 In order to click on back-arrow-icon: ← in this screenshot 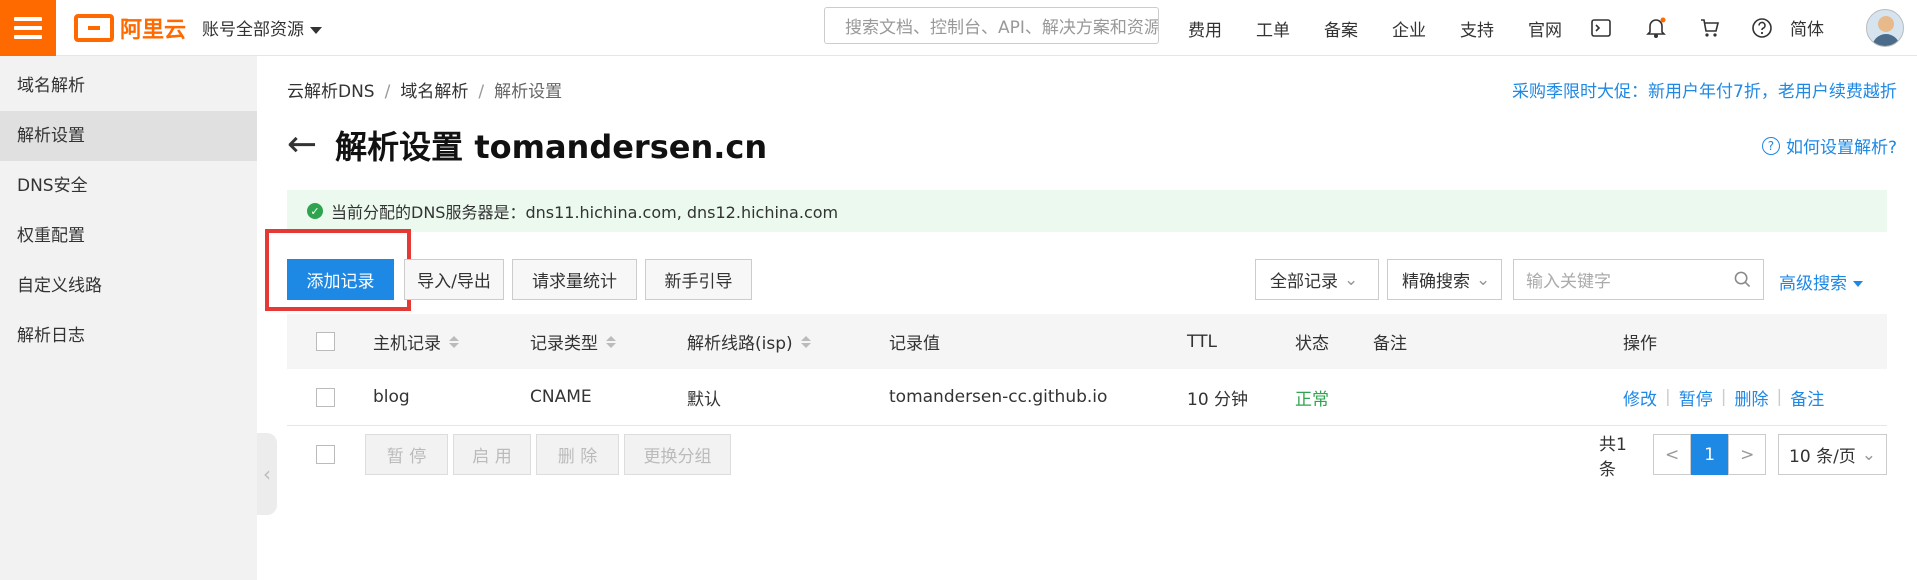, I will do `click(302, 145)`.